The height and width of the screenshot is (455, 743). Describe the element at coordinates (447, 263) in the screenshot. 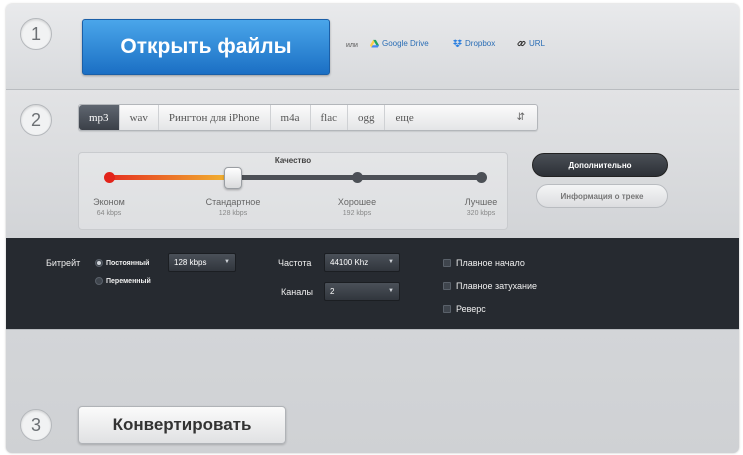

I see `fade-in-checkbox` at that location.